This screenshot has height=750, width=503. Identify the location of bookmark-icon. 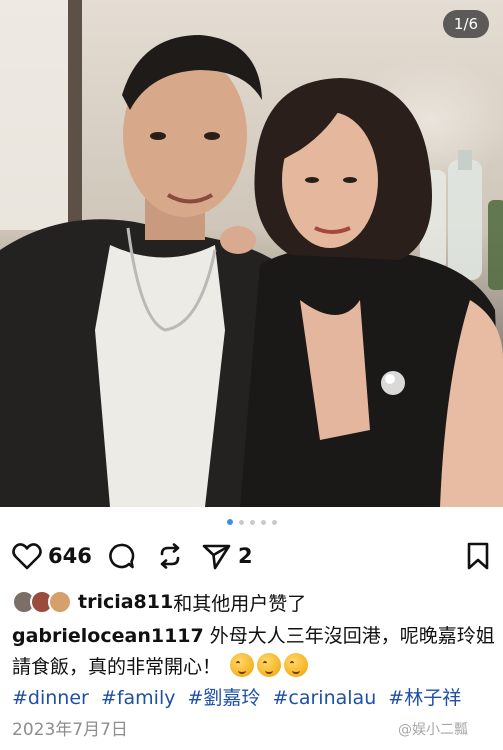
(478, 556).